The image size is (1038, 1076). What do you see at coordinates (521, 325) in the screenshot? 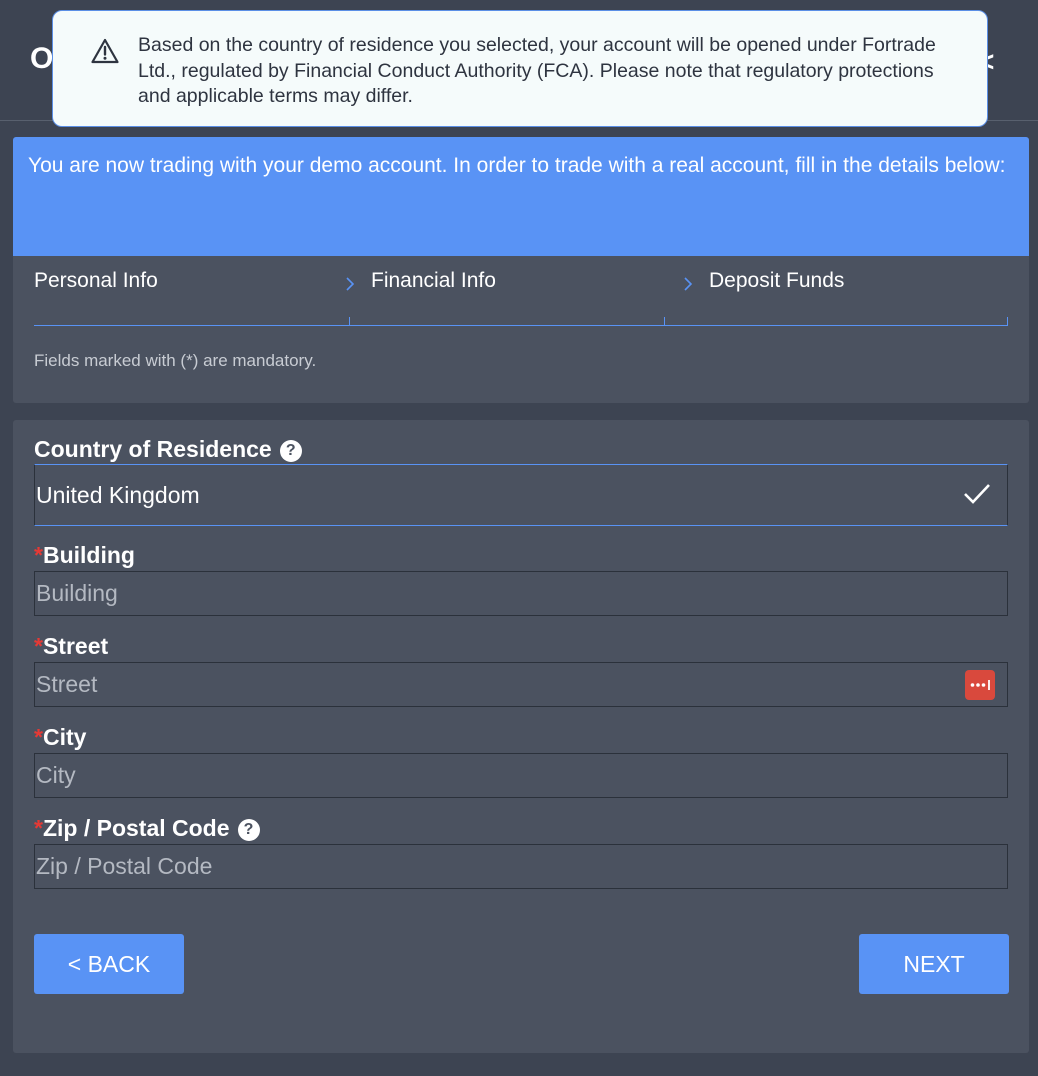
I see `steps-progress-line` at bounding box center [521, 325].